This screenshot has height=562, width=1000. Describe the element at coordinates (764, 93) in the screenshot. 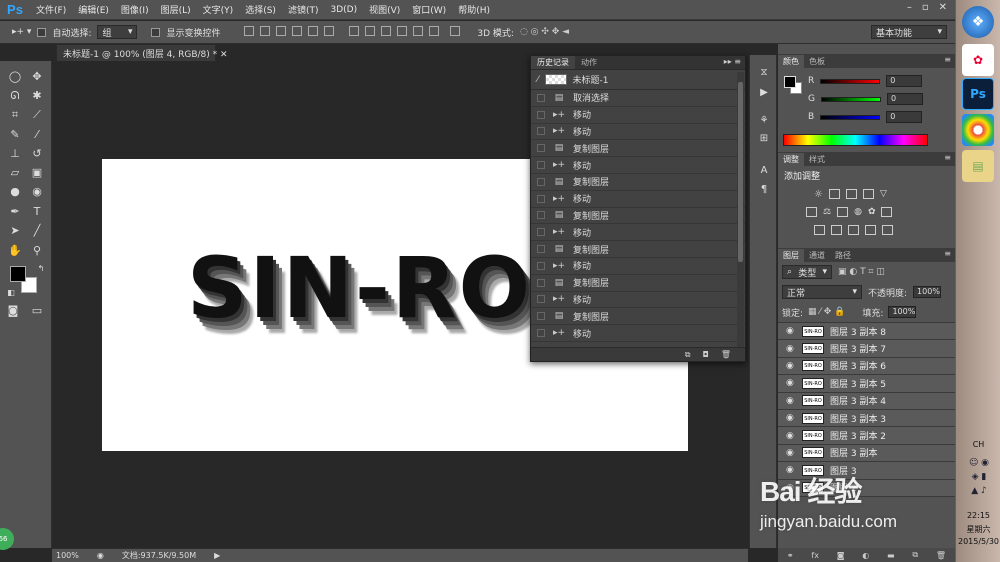

I see `actions-panel-icon: ▶` at that location.